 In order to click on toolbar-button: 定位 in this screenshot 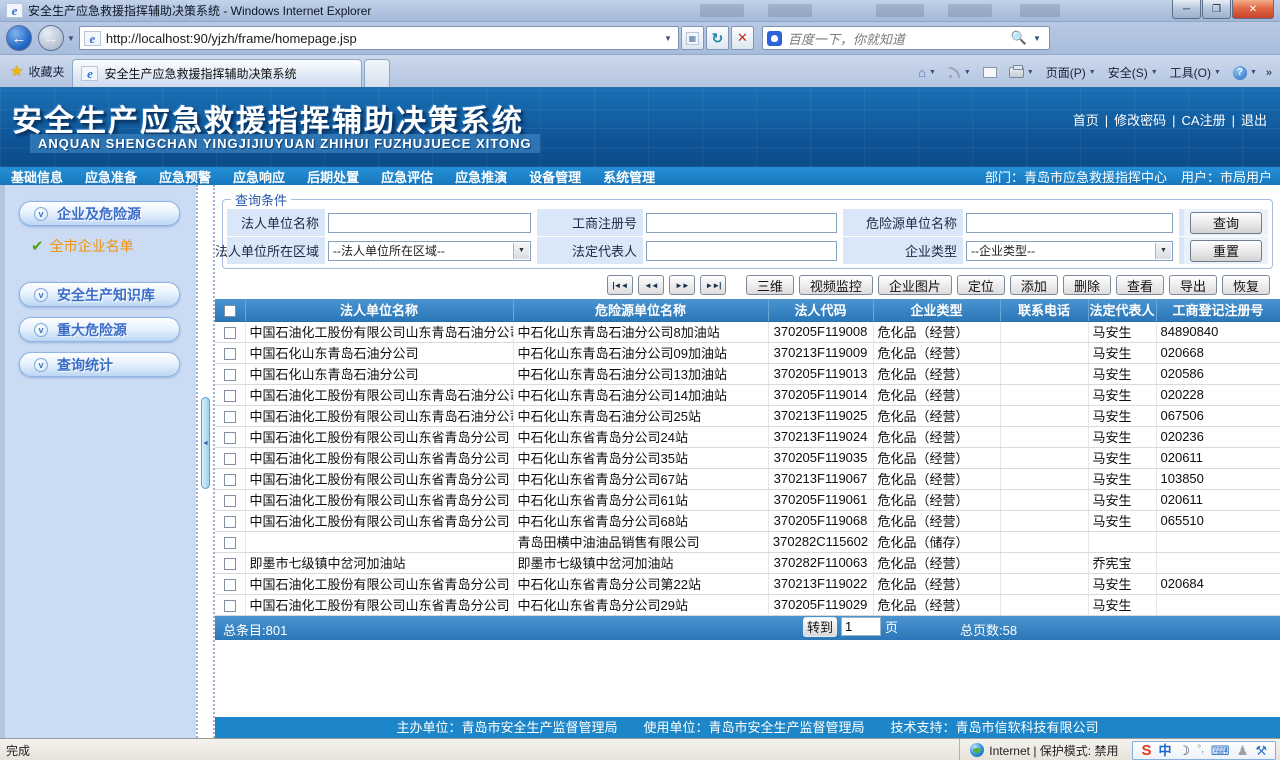, I will do `click(980, 285)`.